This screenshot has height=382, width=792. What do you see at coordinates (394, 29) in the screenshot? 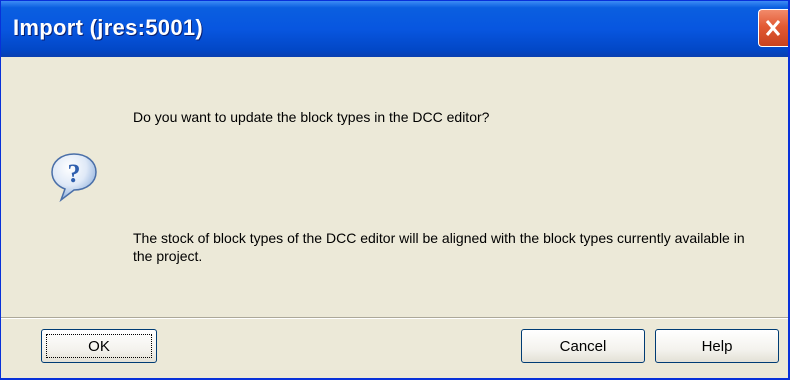
I see `title-bar: Import (jres:5001)` at bounding box center [394, 29].